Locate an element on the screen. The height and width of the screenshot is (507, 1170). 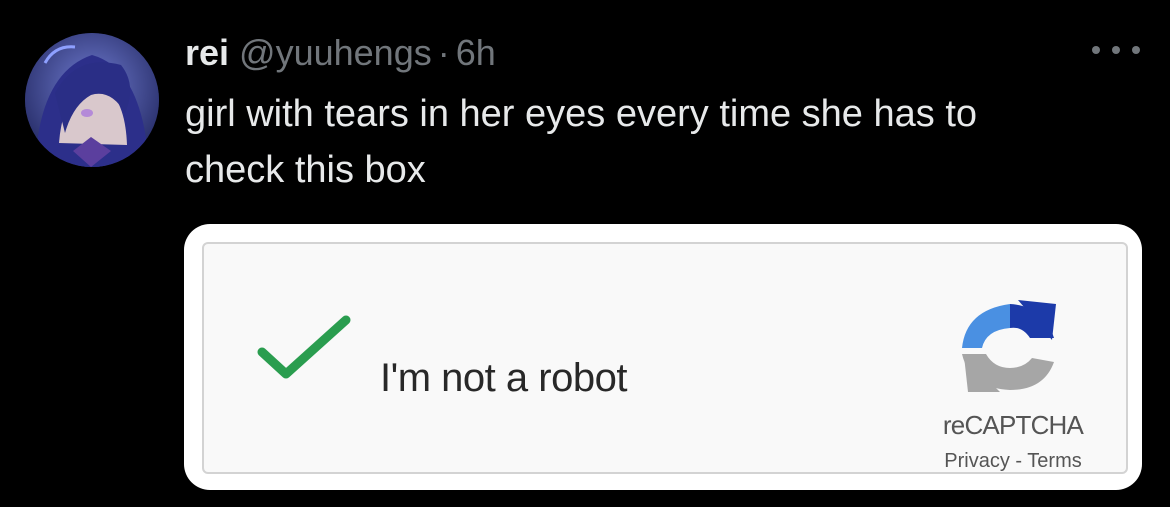
author-name: rei is located at coordinates (207, 53).